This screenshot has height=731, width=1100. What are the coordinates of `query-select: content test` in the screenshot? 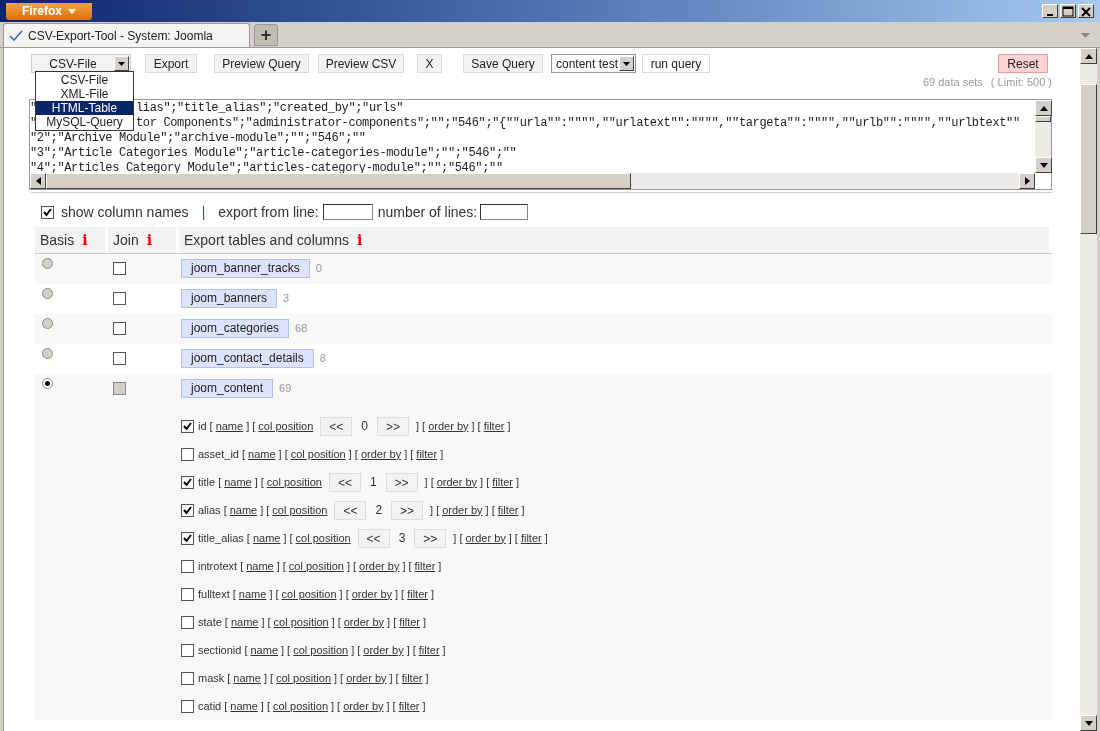 It's located at (593, 63).